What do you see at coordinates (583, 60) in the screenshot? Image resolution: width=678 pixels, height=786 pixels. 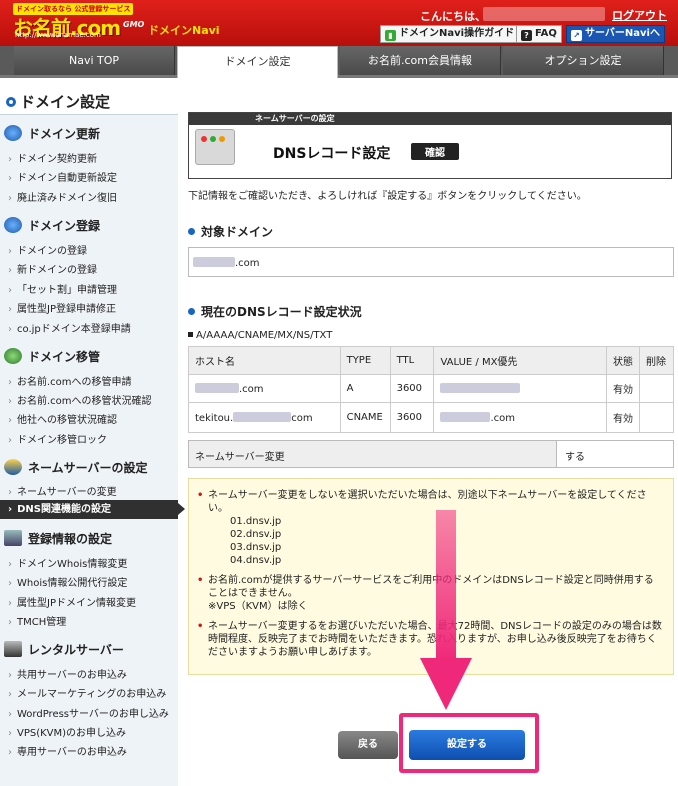 I see `tab-option-settings: オプション設定` at bounding box center [583, 60].